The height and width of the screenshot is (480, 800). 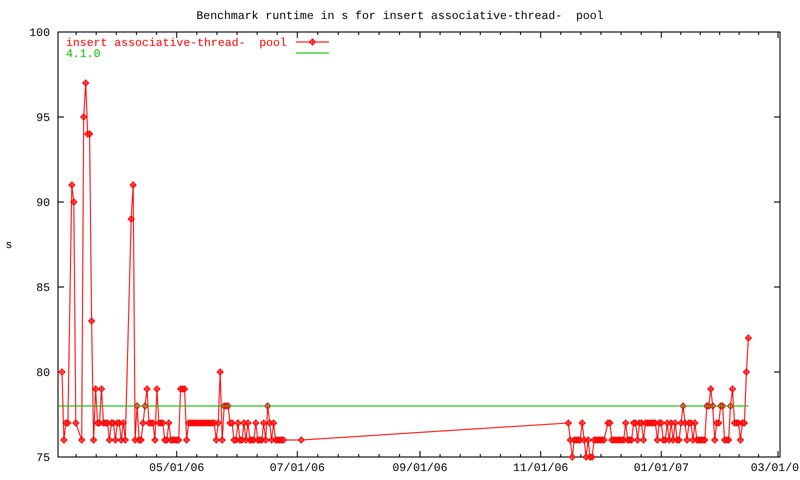 I want to click on tick-label: 75, so click(x=43, y=458).